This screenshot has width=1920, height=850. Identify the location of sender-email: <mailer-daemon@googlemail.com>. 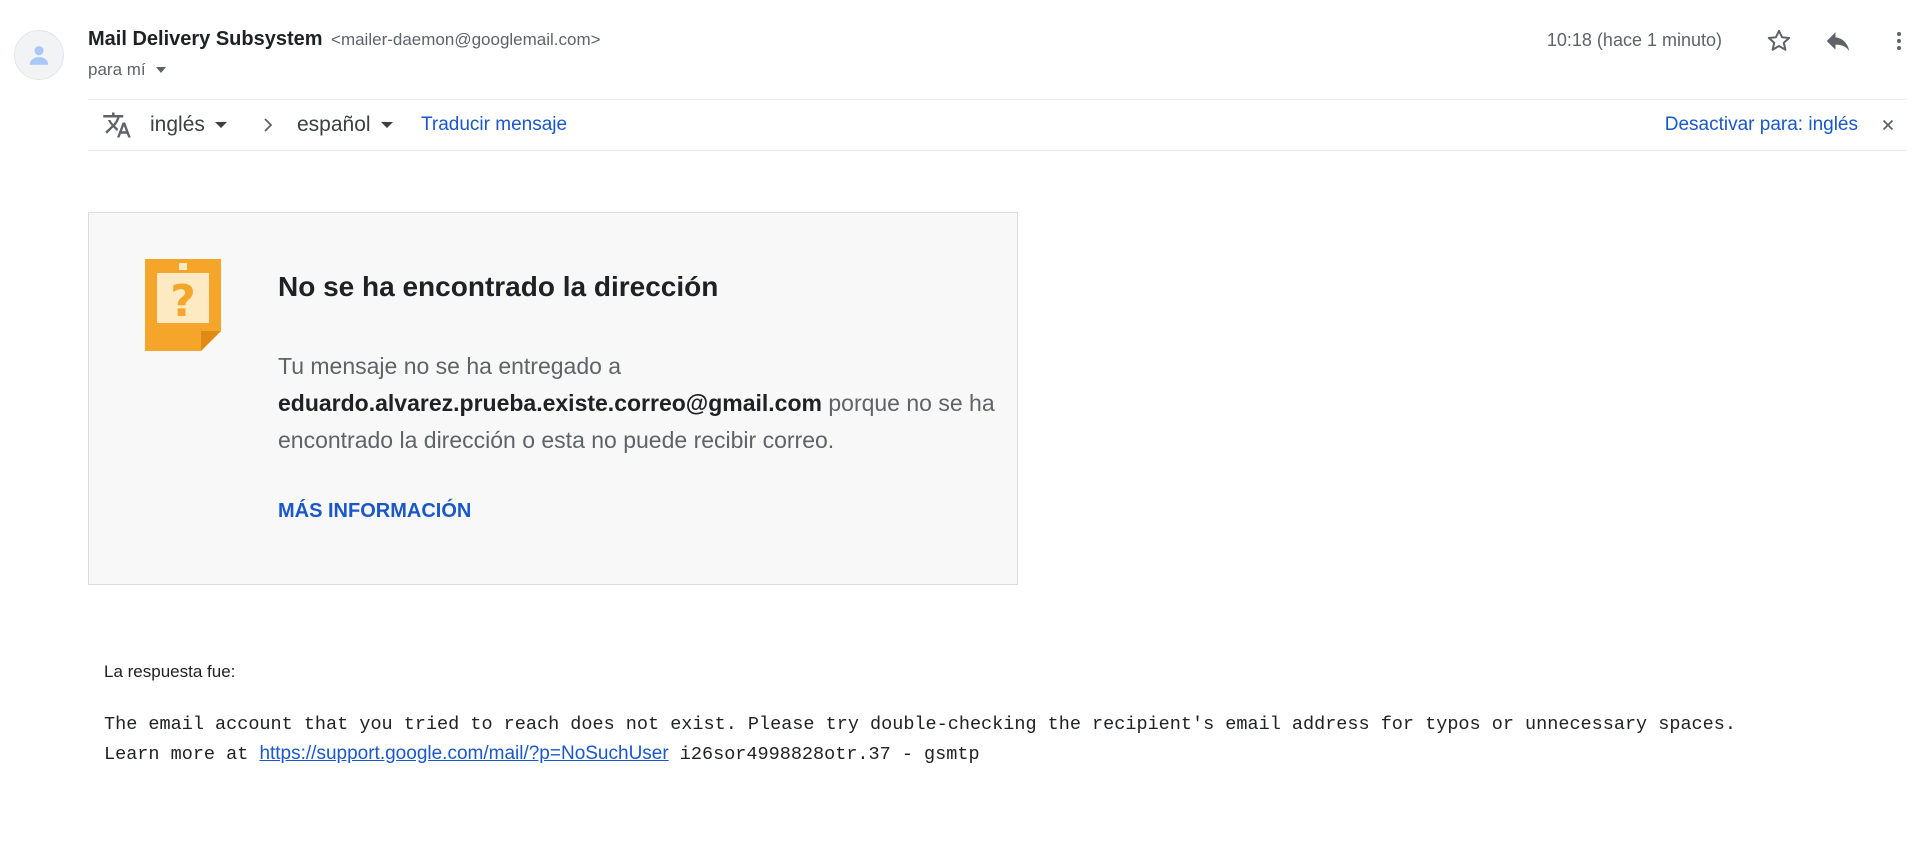
(466, 39).